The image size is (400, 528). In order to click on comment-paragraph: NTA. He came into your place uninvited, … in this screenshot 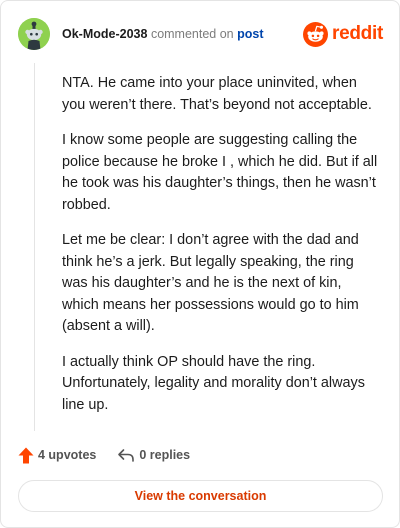, I will do `click(217, 94)`.